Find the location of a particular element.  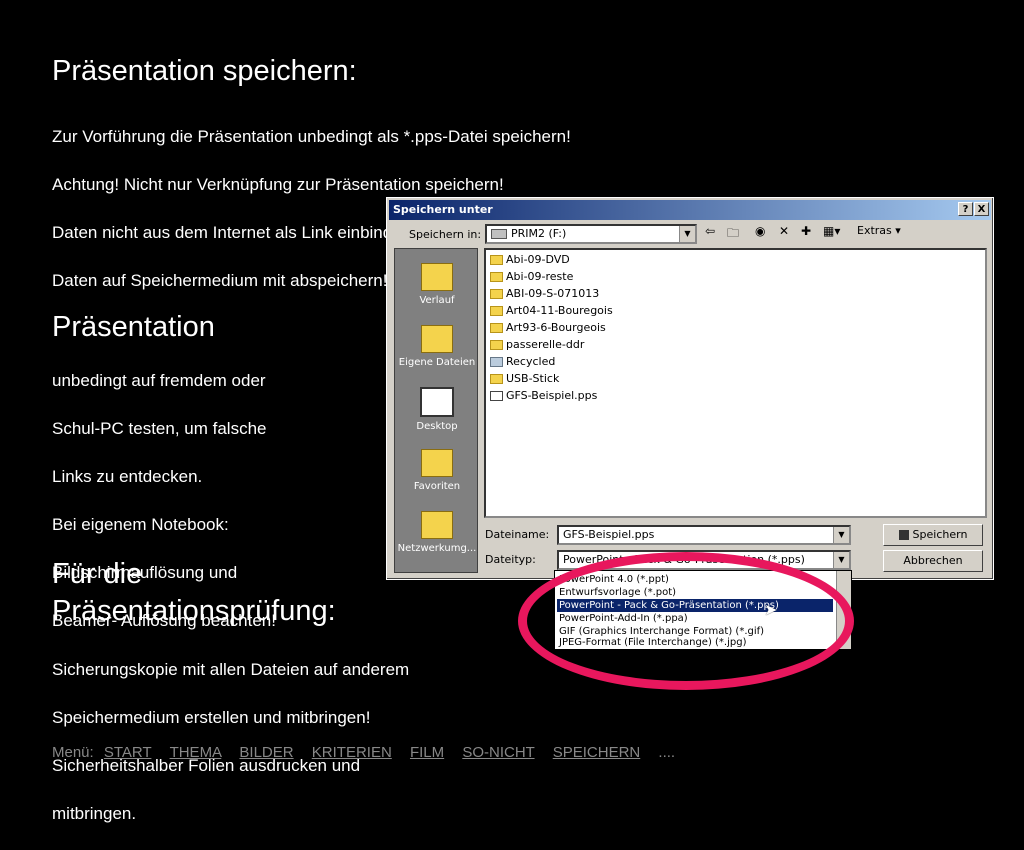

menu-link-film: FILM is located at coordinates (427, 752).